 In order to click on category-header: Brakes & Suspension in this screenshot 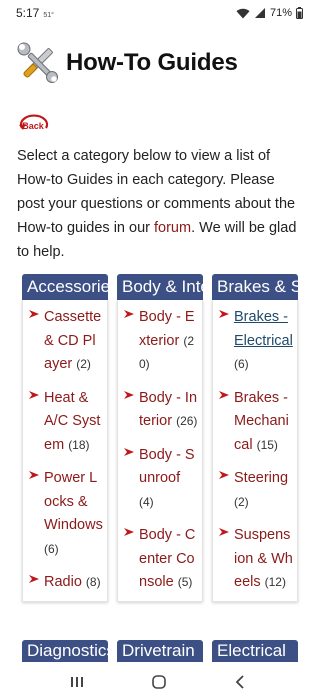, I will do `click(255, 287)`.